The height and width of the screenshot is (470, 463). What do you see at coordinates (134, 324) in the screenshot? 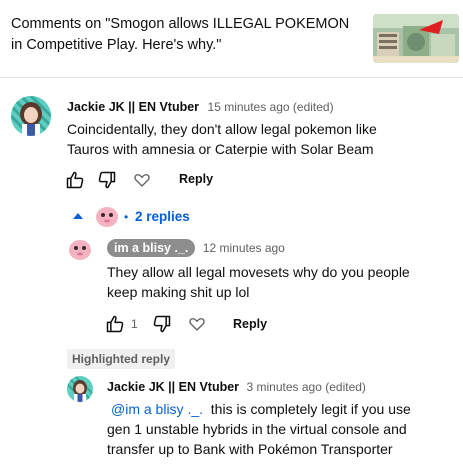
I see `reply1-like-count: 1` at bounding box center [134, 324].